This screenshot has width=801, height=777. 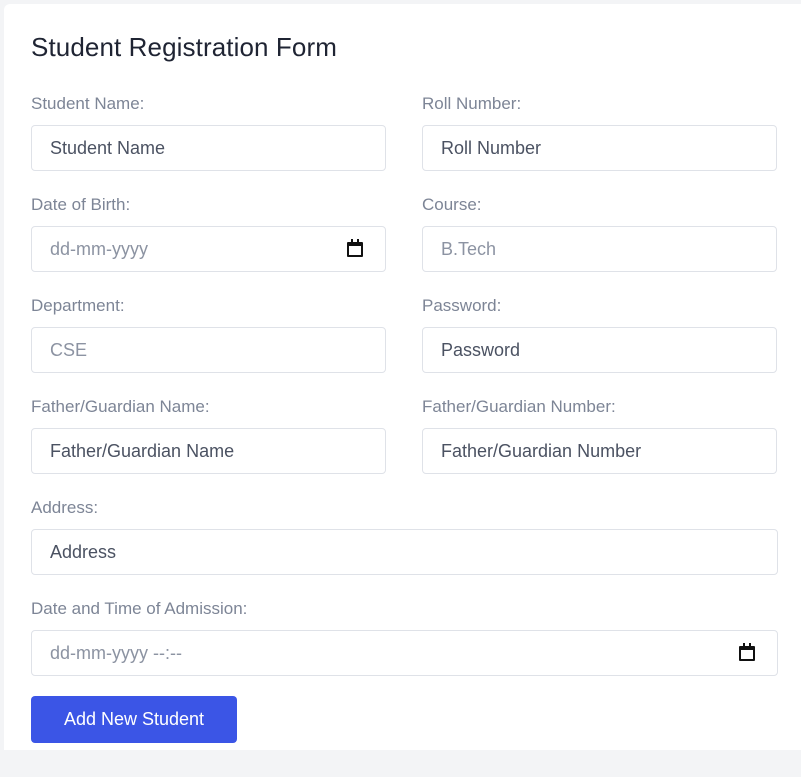 What do you see at coordinates (134, 719) in the screenshot?
I see `add-student-button: Add New Student` at bounding box center [134, 719].